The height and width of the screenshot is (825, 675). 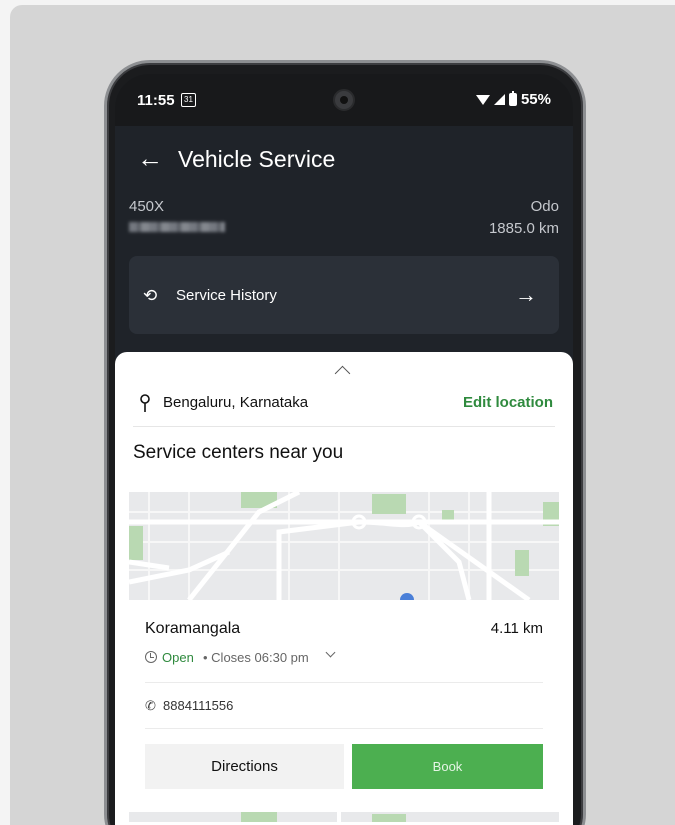 What do you see at coordinates (236, 402) in the screenshot?
I see `current-location: Bengaluru, Karnataka` at bounding box center [236, 402].